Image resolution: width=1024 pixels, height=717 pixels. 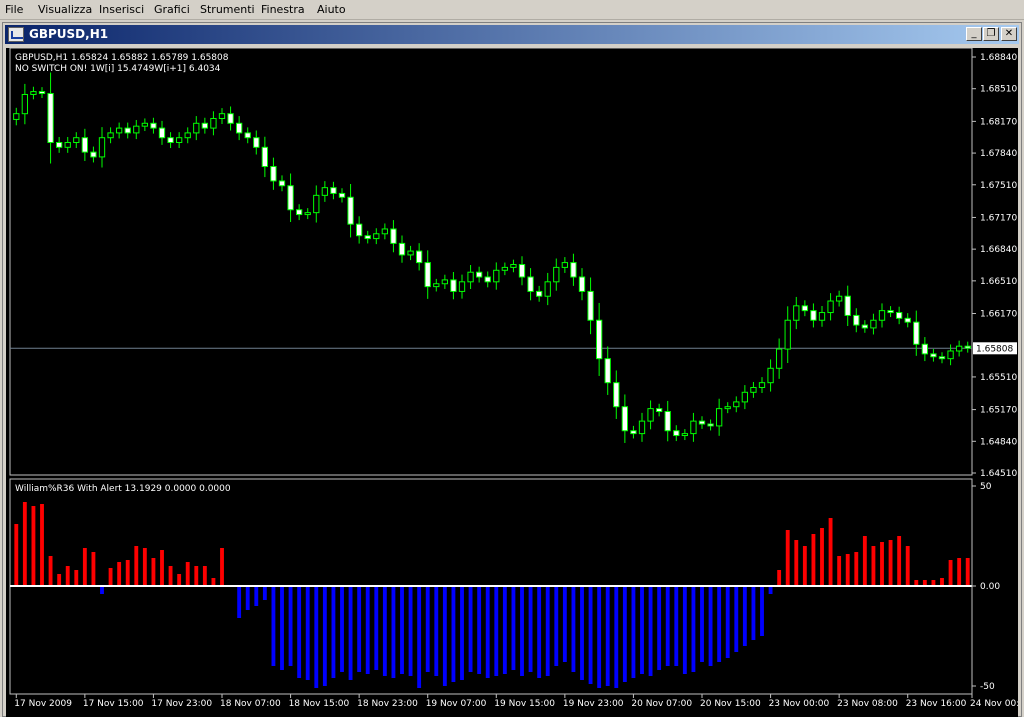 What do you see at coordinates (998, 282) in the screenshot?
I see `price-tick-label: 1.66510` at bounding box center [998, 282].